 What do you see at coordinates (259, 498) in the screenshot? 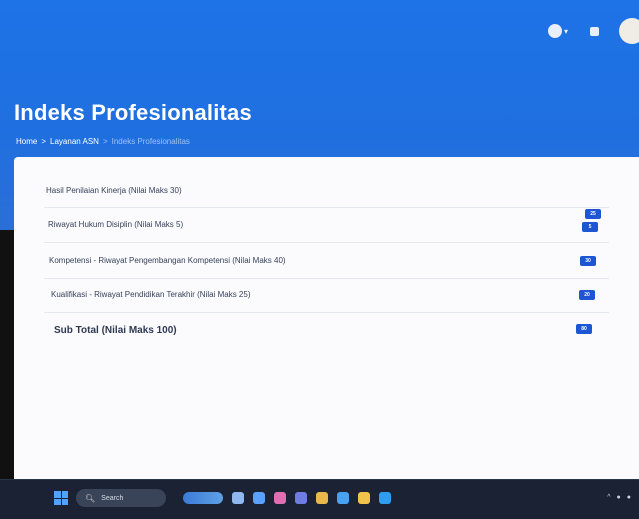
I see `edge-icon` at bounding box center [259, 498].